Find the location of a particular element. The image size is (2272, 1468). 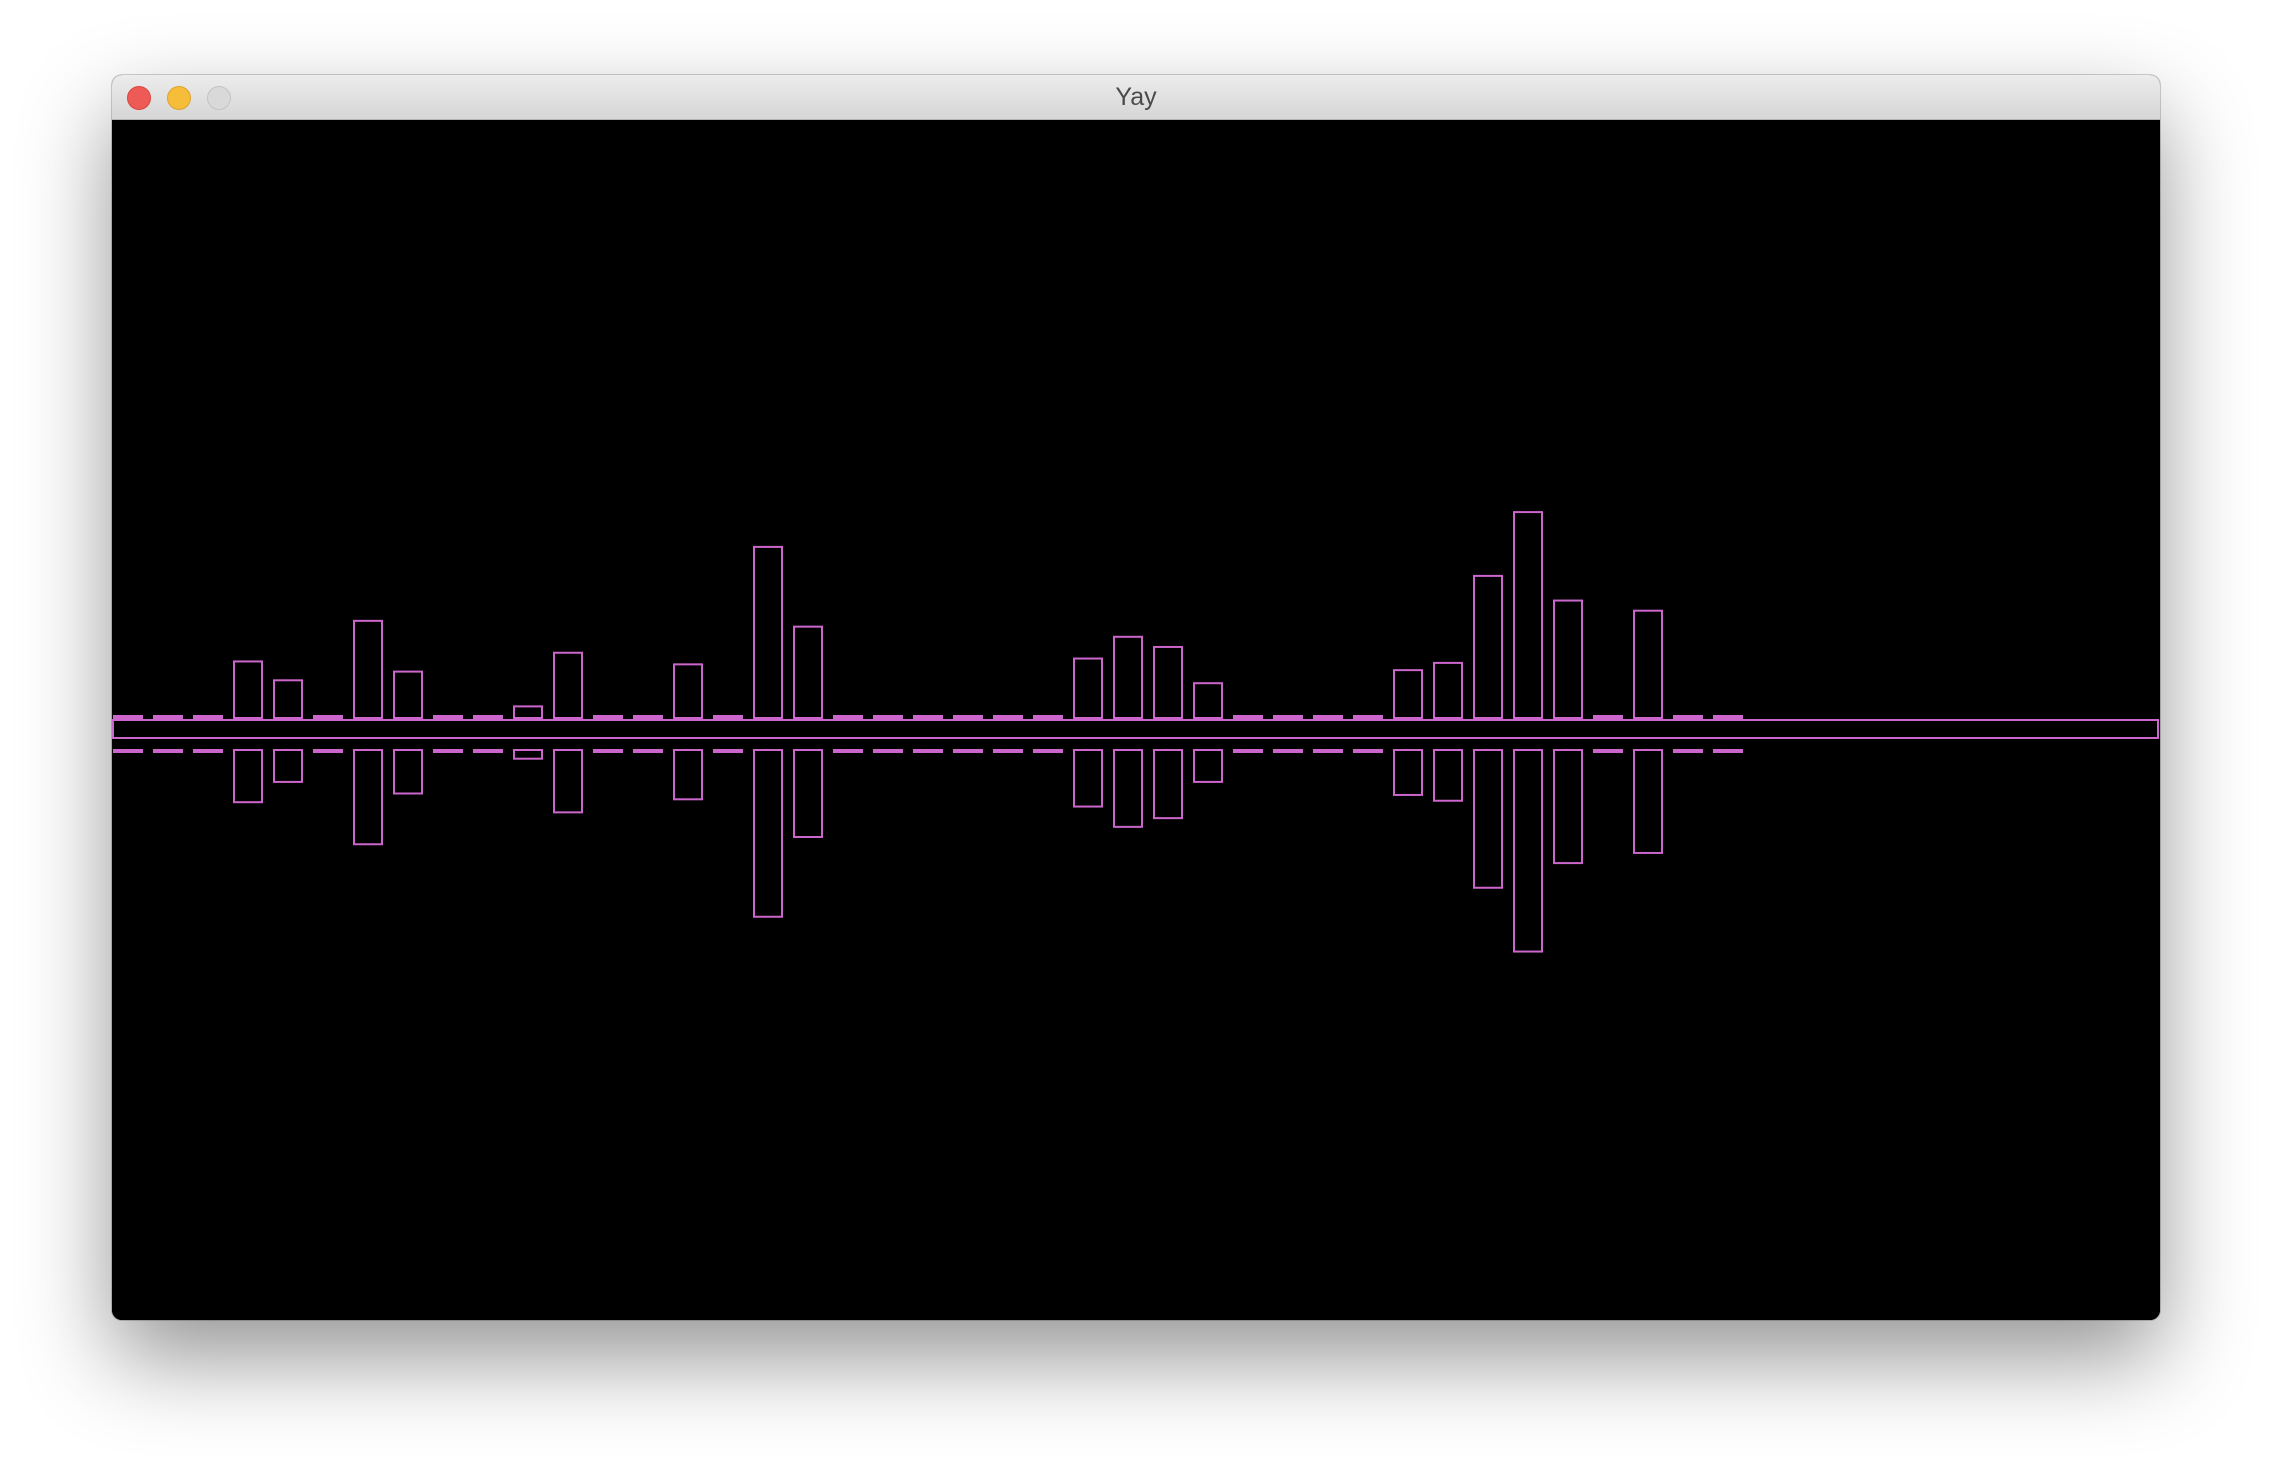

window-title: Yay is located at coordinates (1136, 96).